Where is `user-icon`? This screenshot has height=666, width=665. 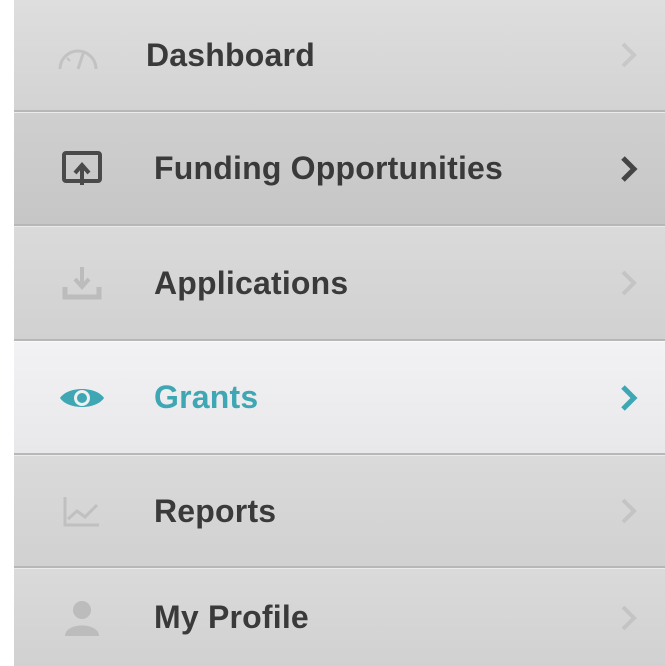
user-icon is located at coordinates (82, 618).